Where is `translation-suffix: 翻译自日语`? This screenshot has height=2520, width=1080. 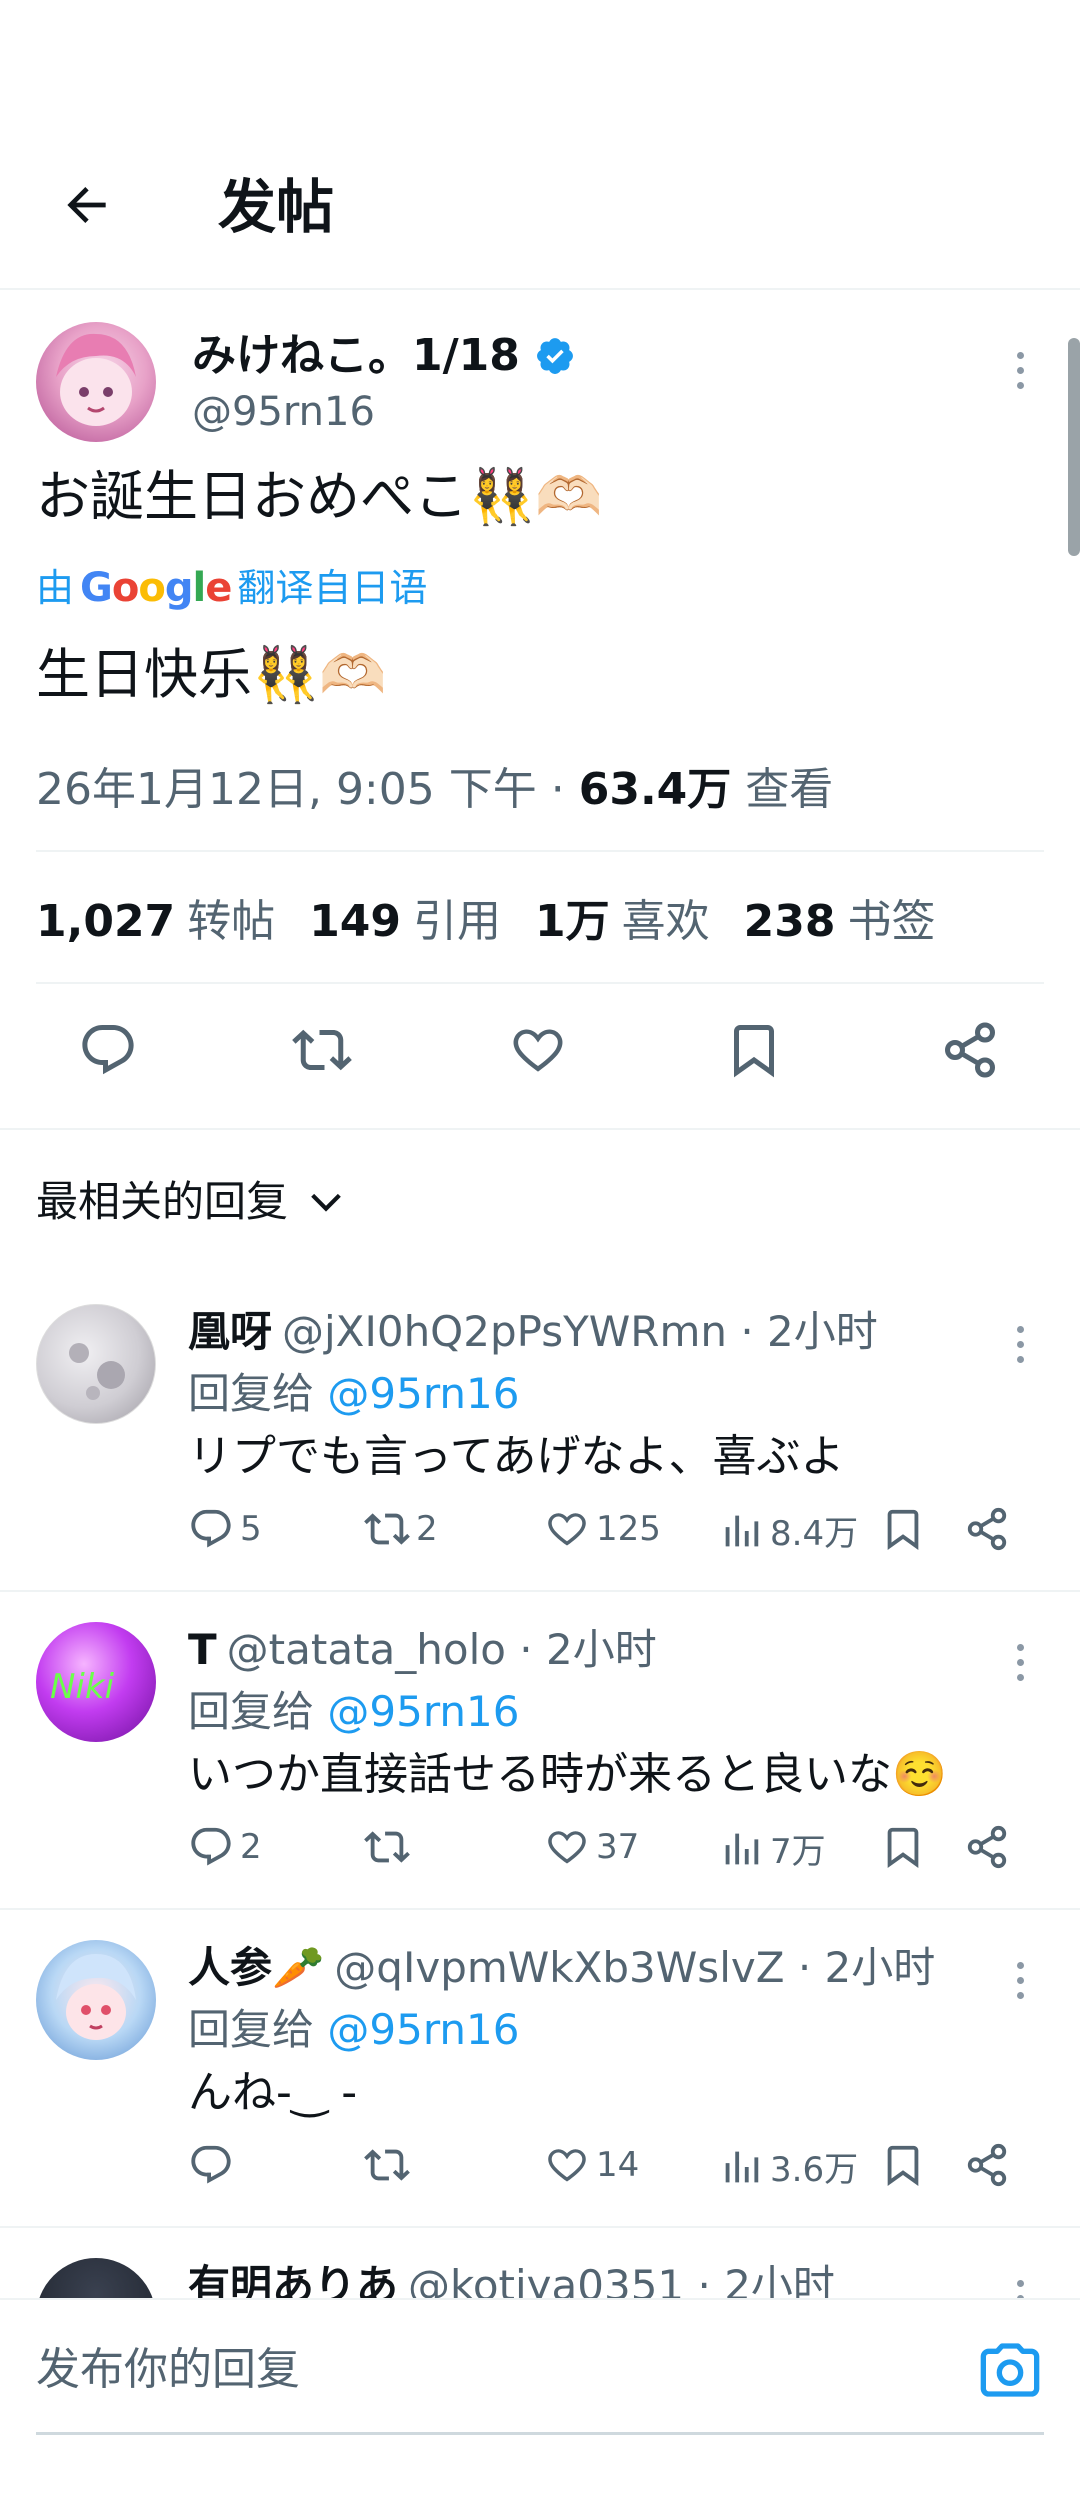 translation-suffix: 翻译自日语 is located at coordinates (332, 588).